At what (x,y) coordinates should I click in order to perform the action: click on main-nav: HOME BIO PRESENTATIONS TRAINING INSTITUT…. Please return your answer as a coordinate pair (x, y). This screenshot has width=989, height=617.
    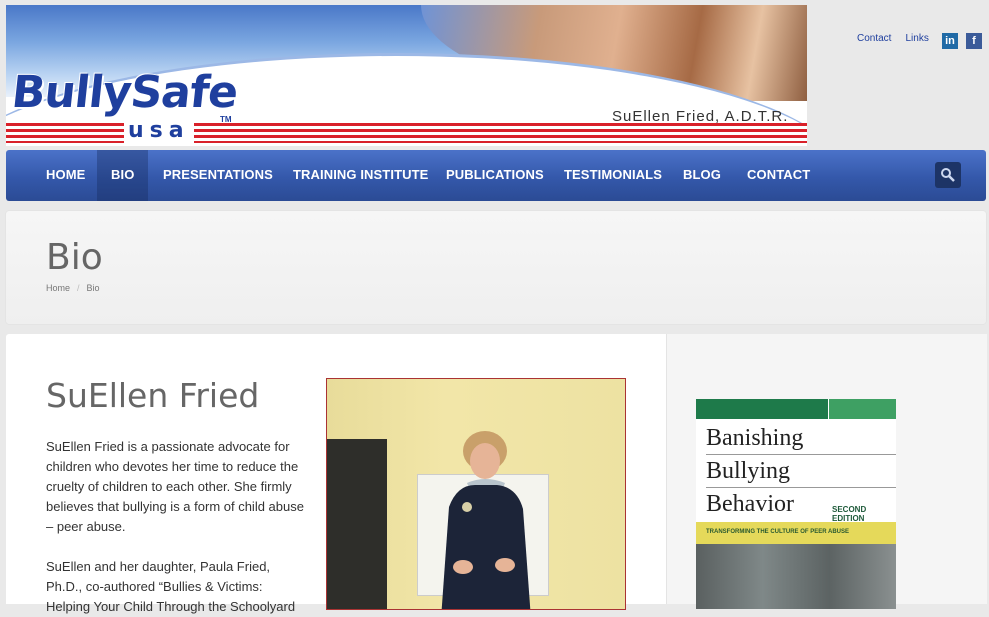
    Looking at the image, I should click on (496, 175).